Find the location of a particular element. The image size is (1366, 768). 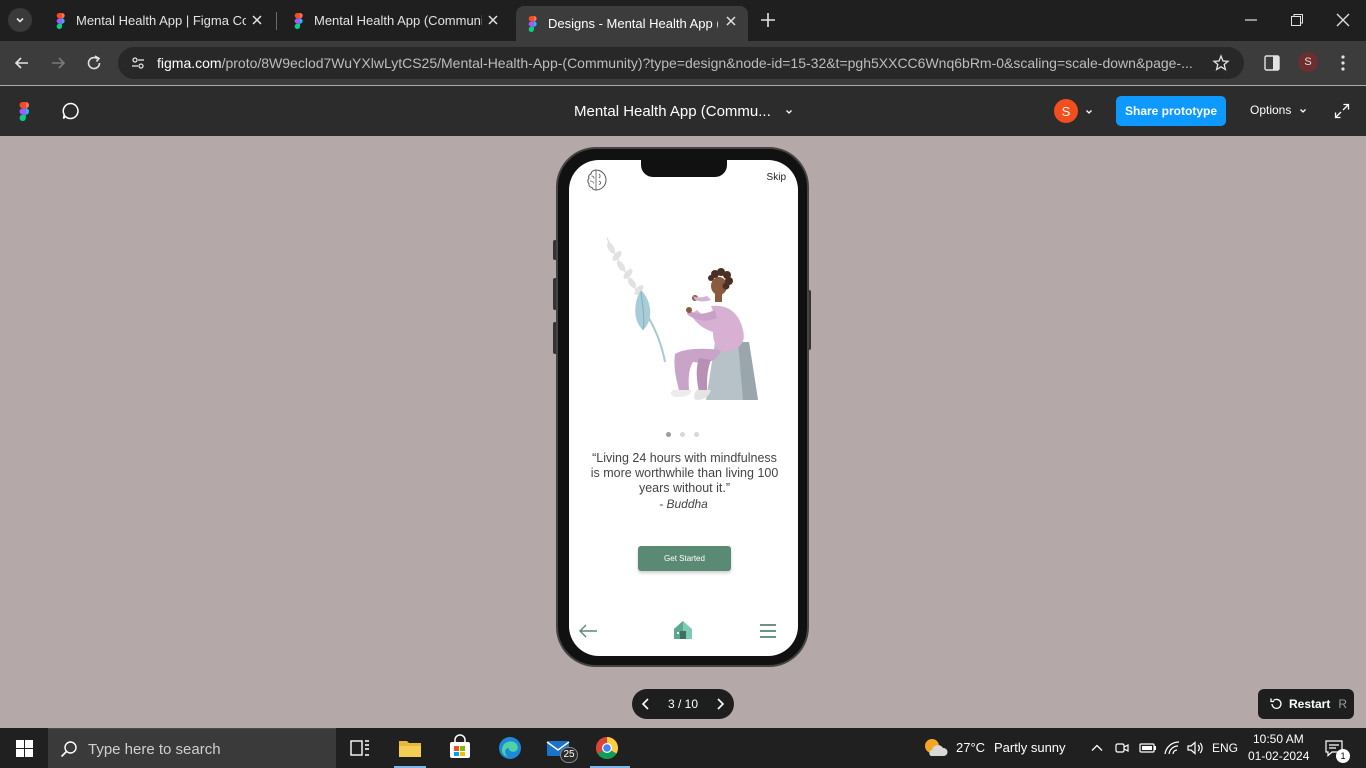

search-placeholder: Type here to search is located at coordinates (154, 749).